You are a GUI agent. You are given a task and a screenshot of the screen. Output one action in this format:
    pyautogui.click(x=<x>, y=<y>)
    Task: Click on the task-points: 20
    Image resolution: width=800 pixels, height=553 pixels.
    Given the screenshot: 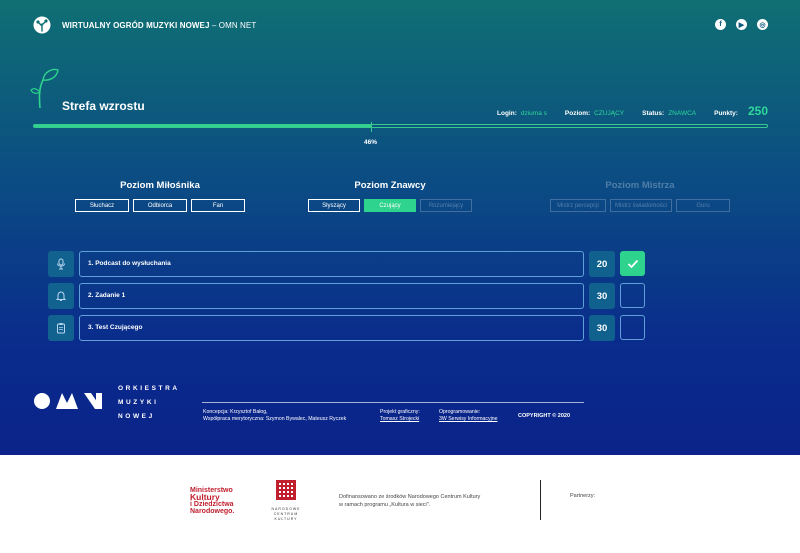 What is the action you would take?
    pyautogui.click(x=602, y=264)
    